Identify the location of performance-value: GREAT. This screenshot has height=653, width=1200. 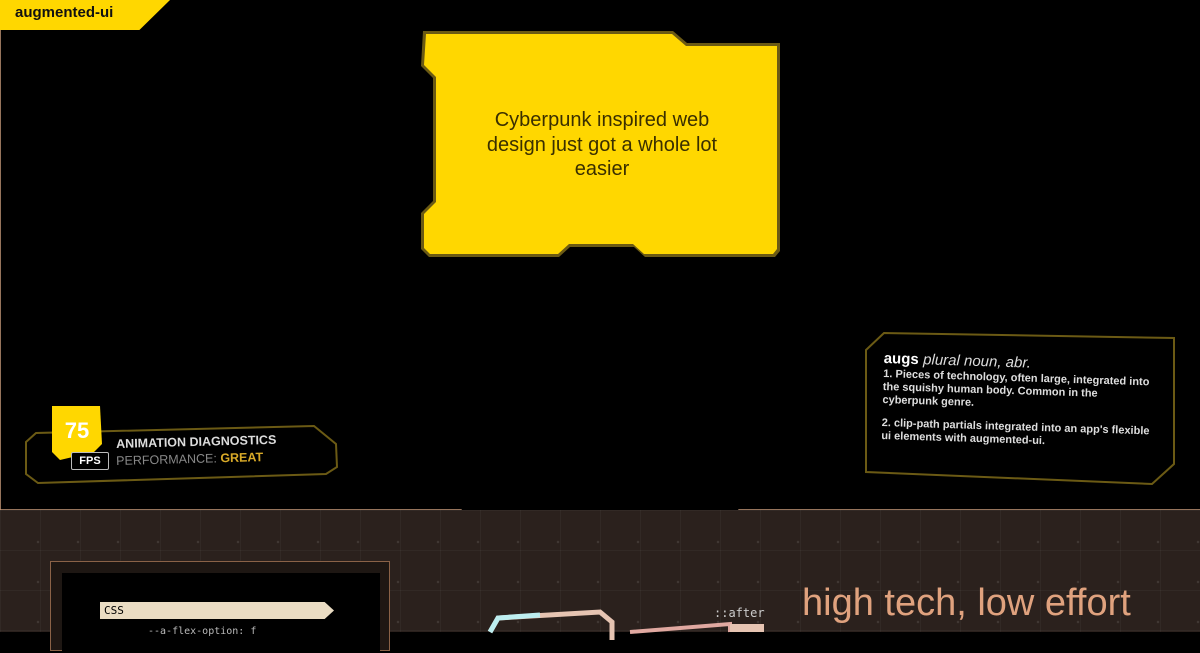
(242, 458).